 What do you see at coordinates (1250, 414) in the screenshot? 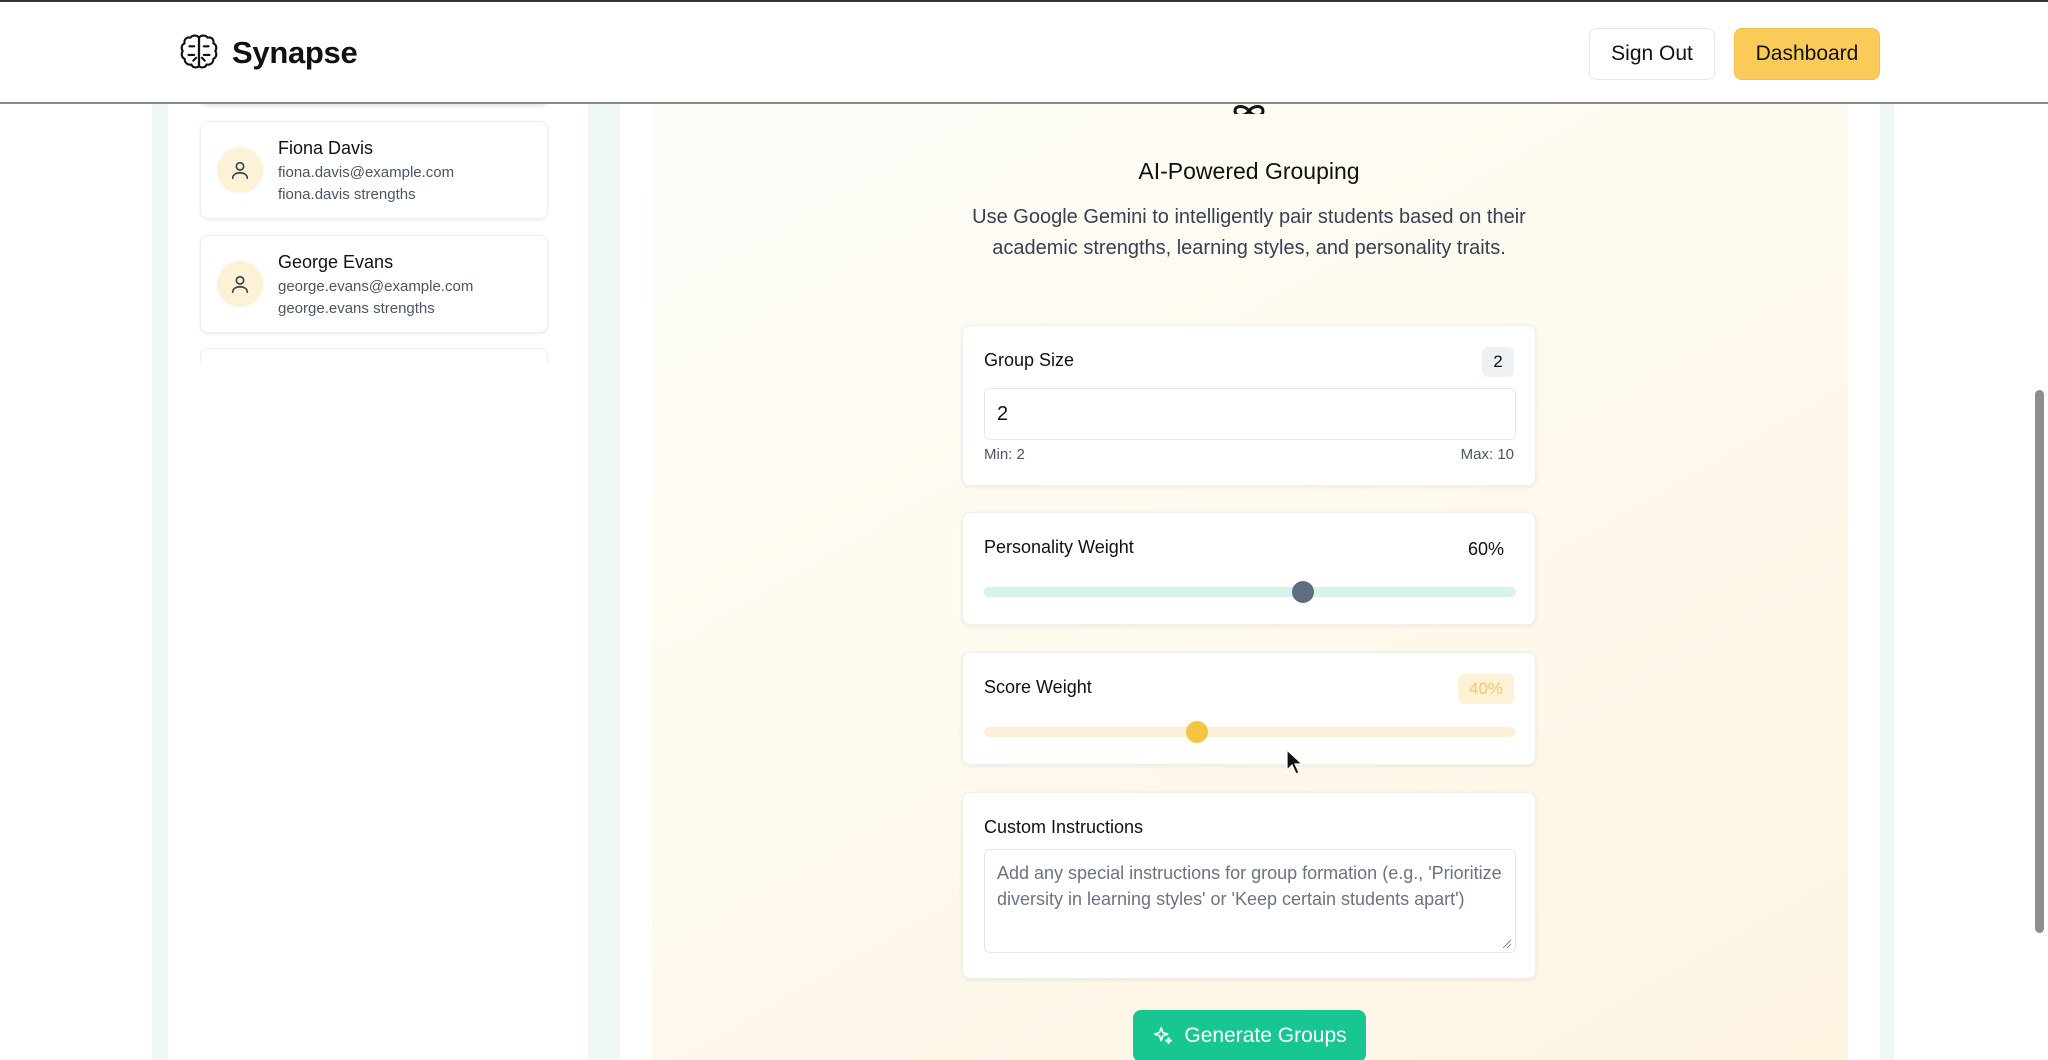
I see `group-size-input: 2` at bounding box center [1250, 414].